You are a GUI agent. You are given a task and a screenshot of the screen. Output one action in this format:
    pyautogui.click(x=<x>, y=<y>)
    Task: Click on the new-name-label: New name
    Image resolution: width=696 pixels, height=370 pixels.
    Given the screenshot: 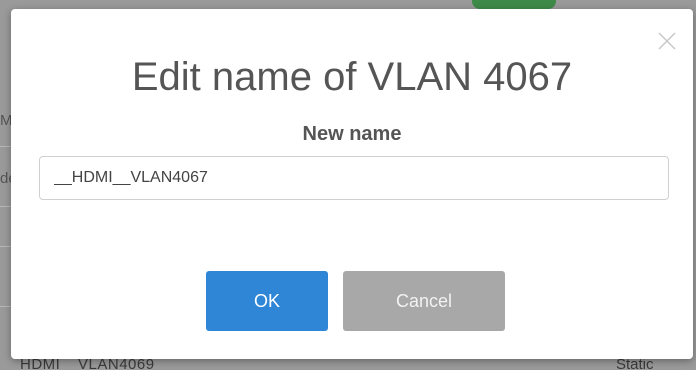 What is the action you would take?
    pyautogui.click(x=352, y=134)
    